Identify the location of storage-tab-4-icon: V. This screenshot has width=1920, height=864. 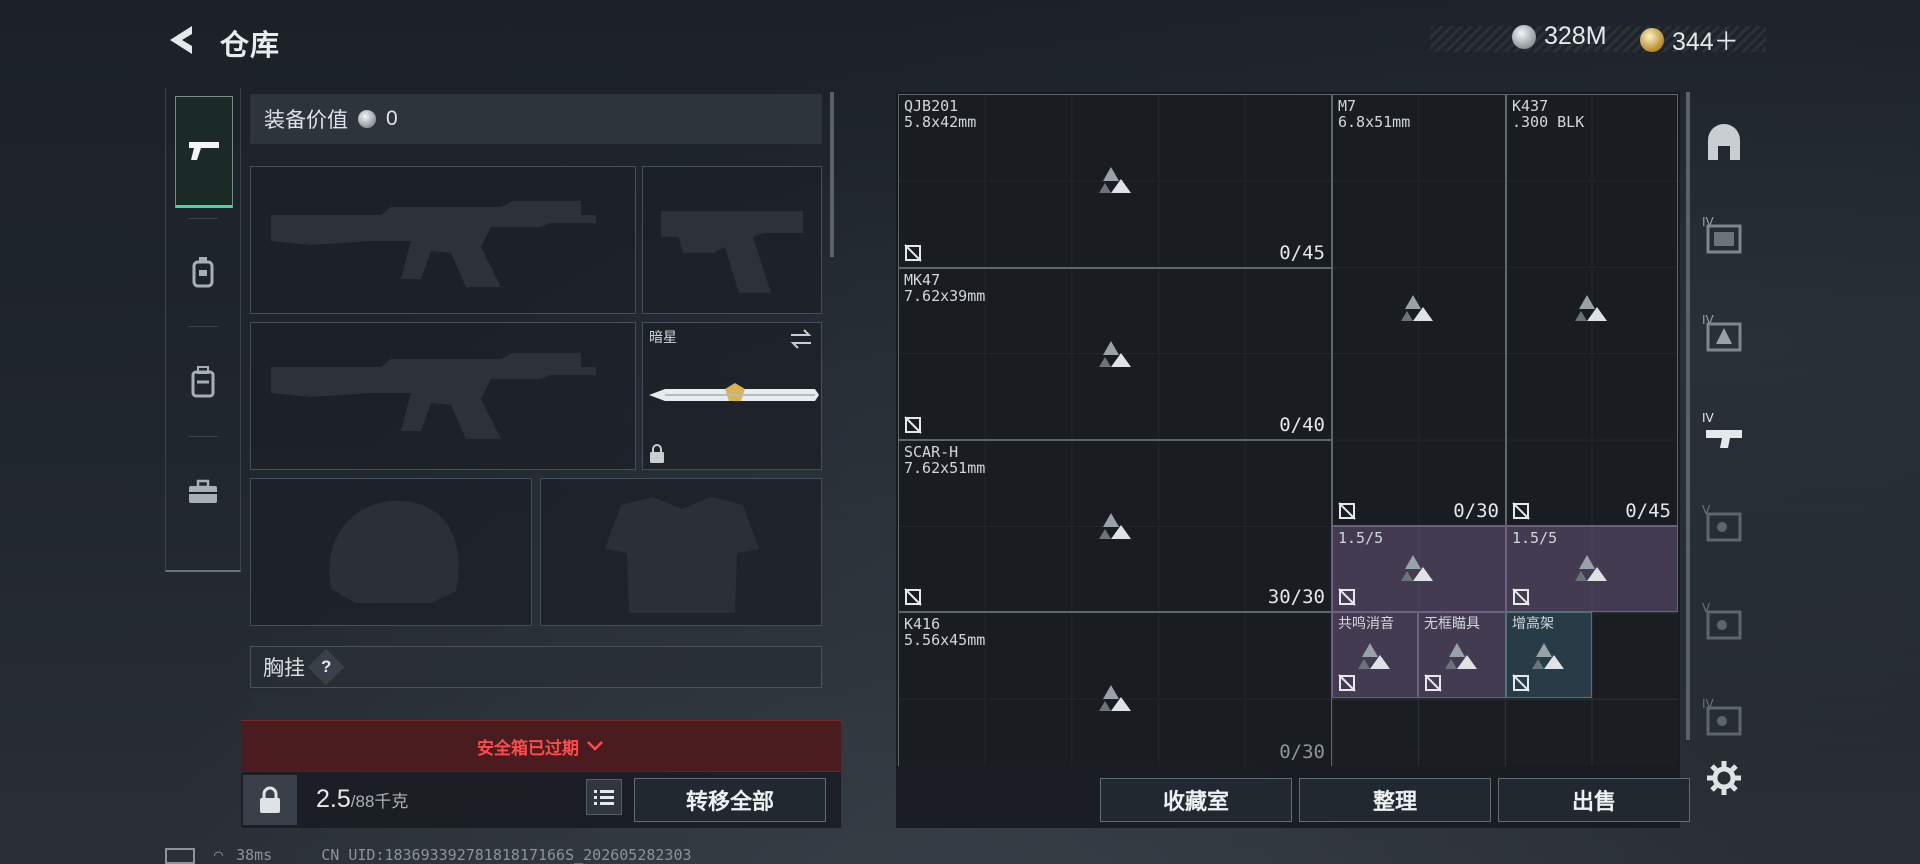
(1724, 524).